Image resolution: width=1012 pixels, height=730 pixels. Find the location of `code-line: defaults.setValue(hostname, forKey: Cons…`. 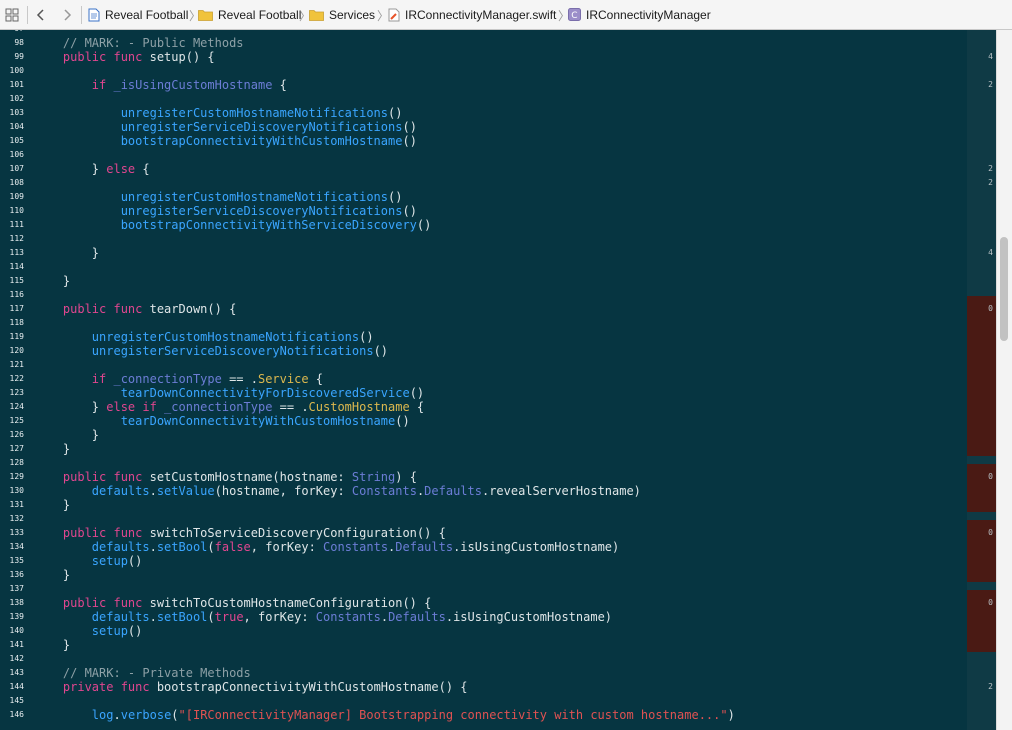

code-line: defaults.setValue(hostname, forKey: Cons… is located at coordinates (337, 491).